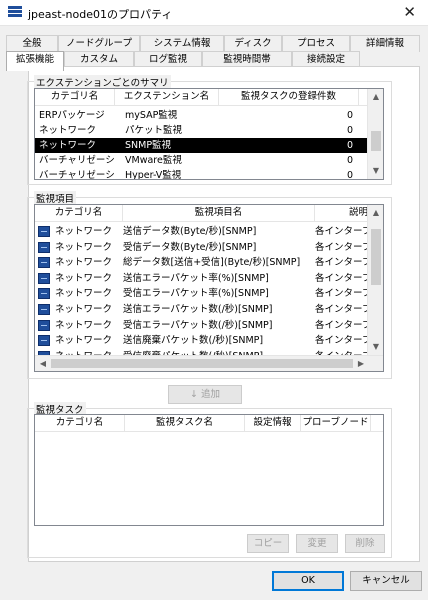 This screenshot has height=600, width=428. What do you see at coordinates (153, 175) in the screenshot?
I see `cell-extension-name: Hyper-V監視` at bounding box center [153, 175].